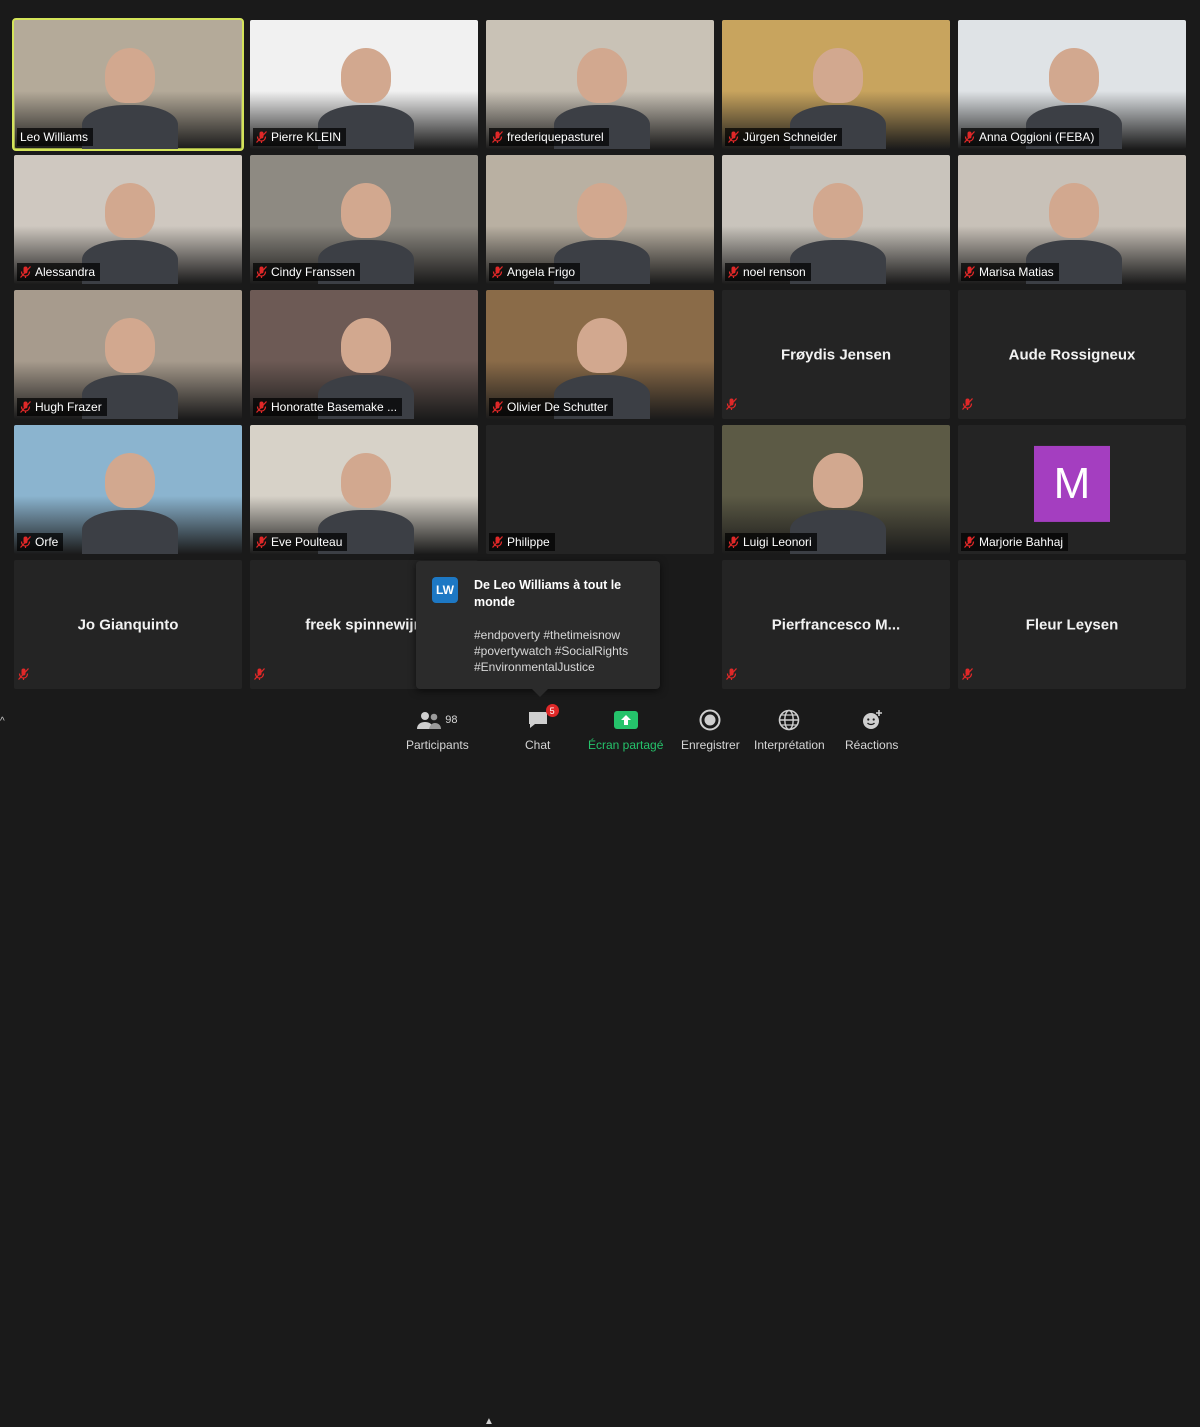  What do you see at coordinates (1037, 137) in the screenshot?
I see `participant-name: Anna Oggioni (FEBA)` at bounding box center [1037, 137].